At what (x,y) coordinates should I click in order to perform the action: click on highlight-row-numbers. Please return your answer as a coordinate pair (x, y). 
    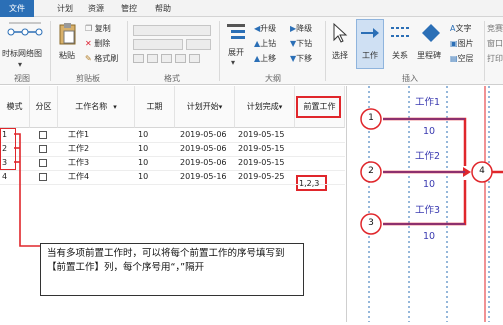
    Looking at the image, I should click on (8, 149).